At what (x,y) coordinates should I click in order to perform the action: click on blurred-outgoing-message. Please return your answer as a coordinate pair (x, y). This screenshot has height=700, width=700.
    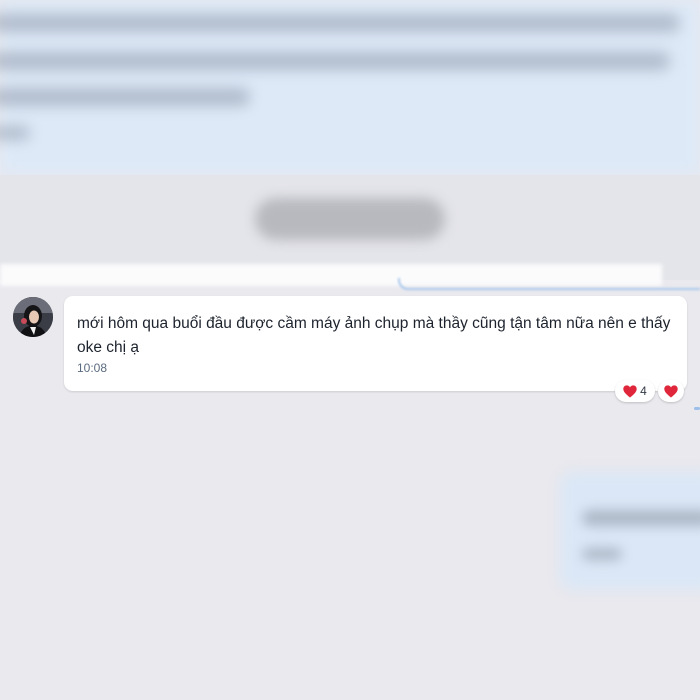
    Looking at the image, I should click on (630, 531).